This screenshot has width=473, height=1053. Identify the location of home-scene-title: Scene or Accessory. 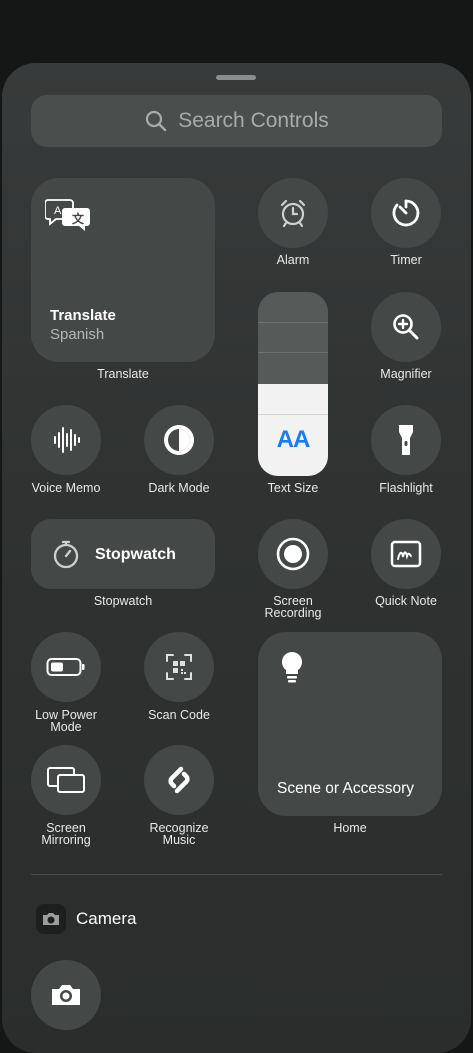
(345, 788).